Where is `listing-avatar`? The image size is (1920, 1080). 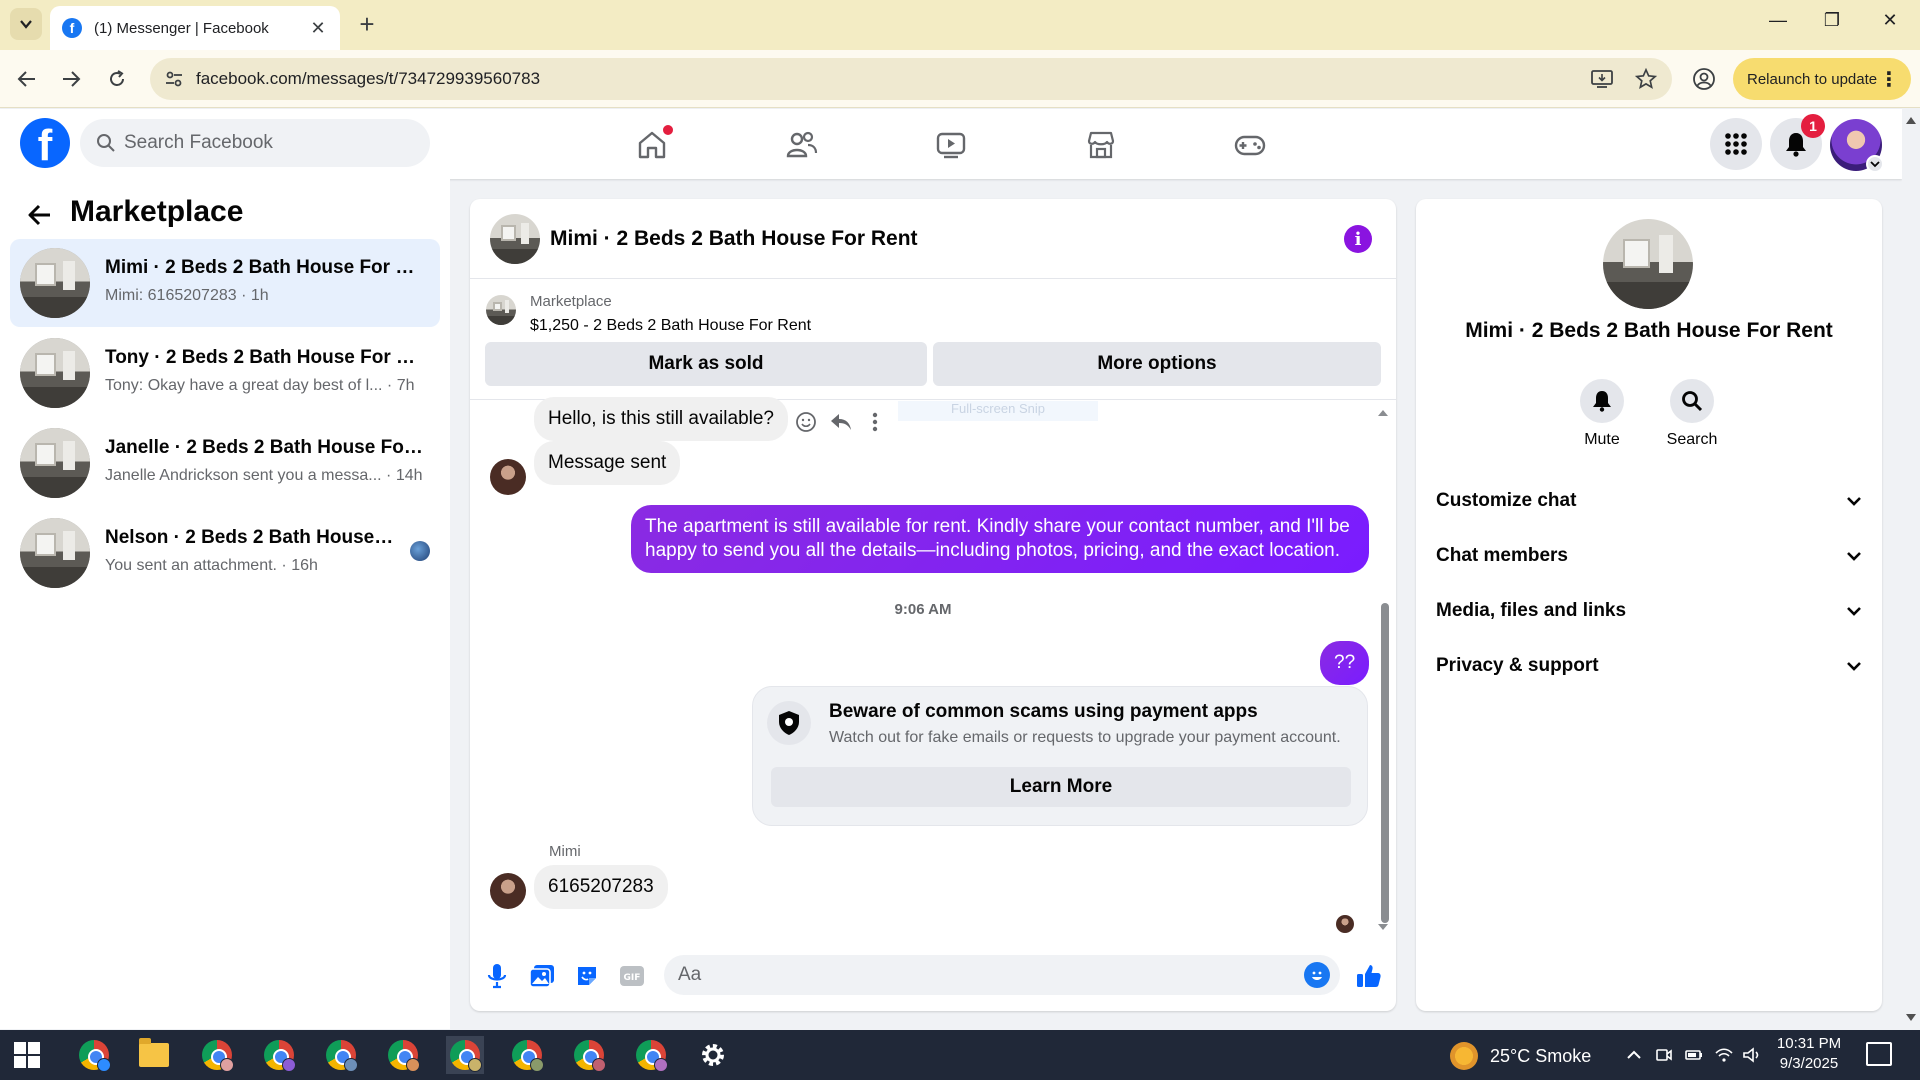 listing-avatar is located at coordinates (1648, 264).